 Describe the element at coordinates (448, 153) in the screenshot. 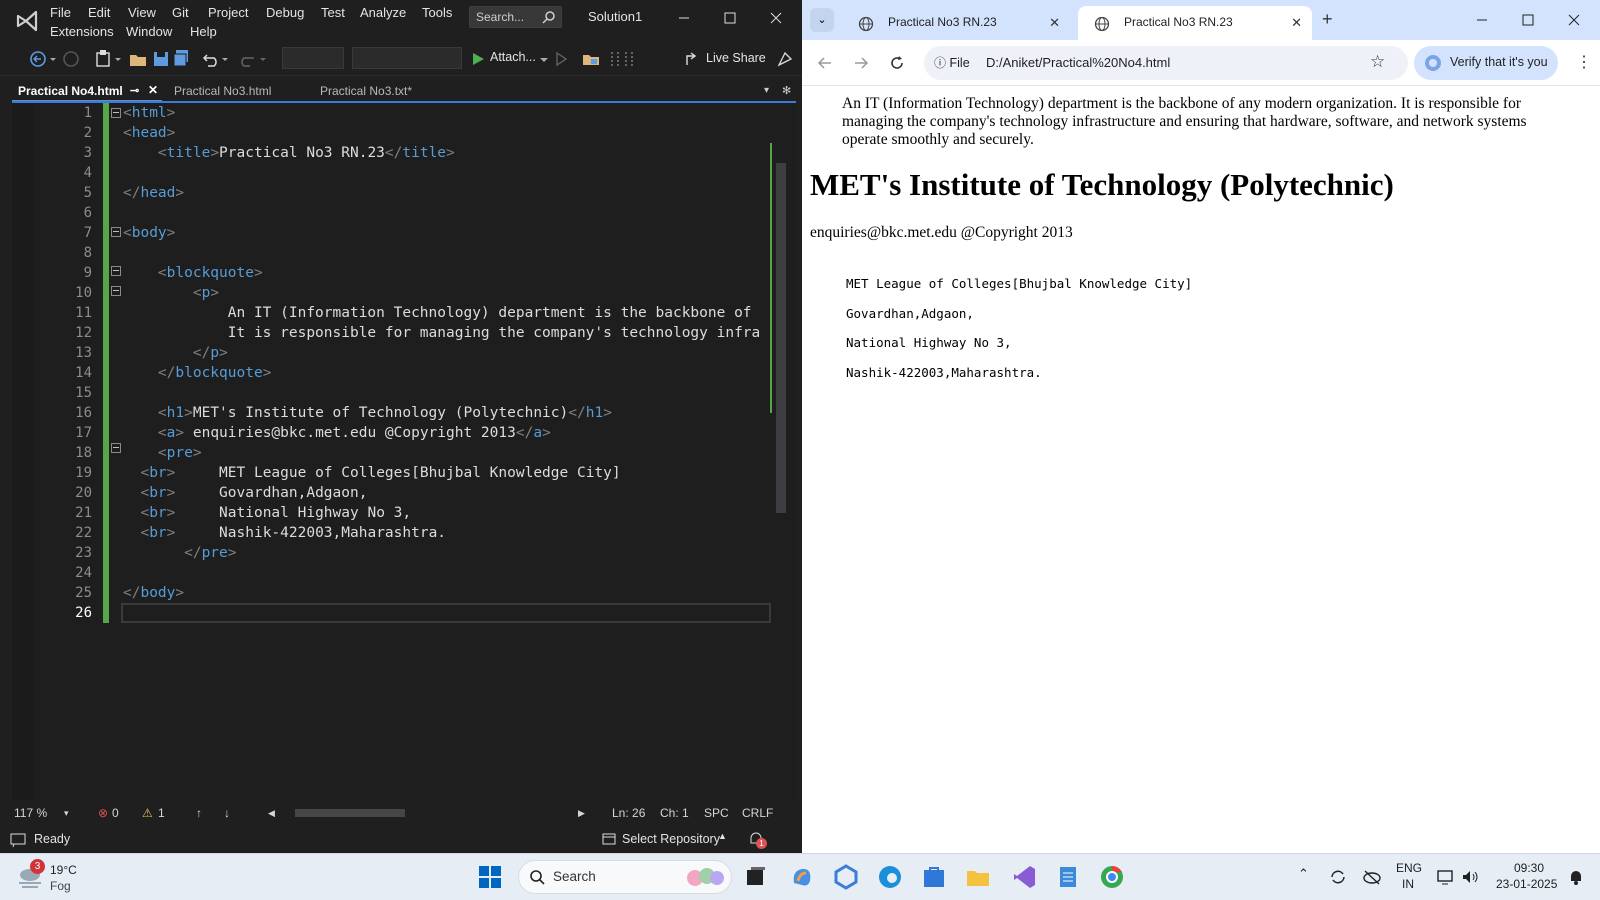

I see `code-line: <title>Practical No3 RN.23</title>` at that location.